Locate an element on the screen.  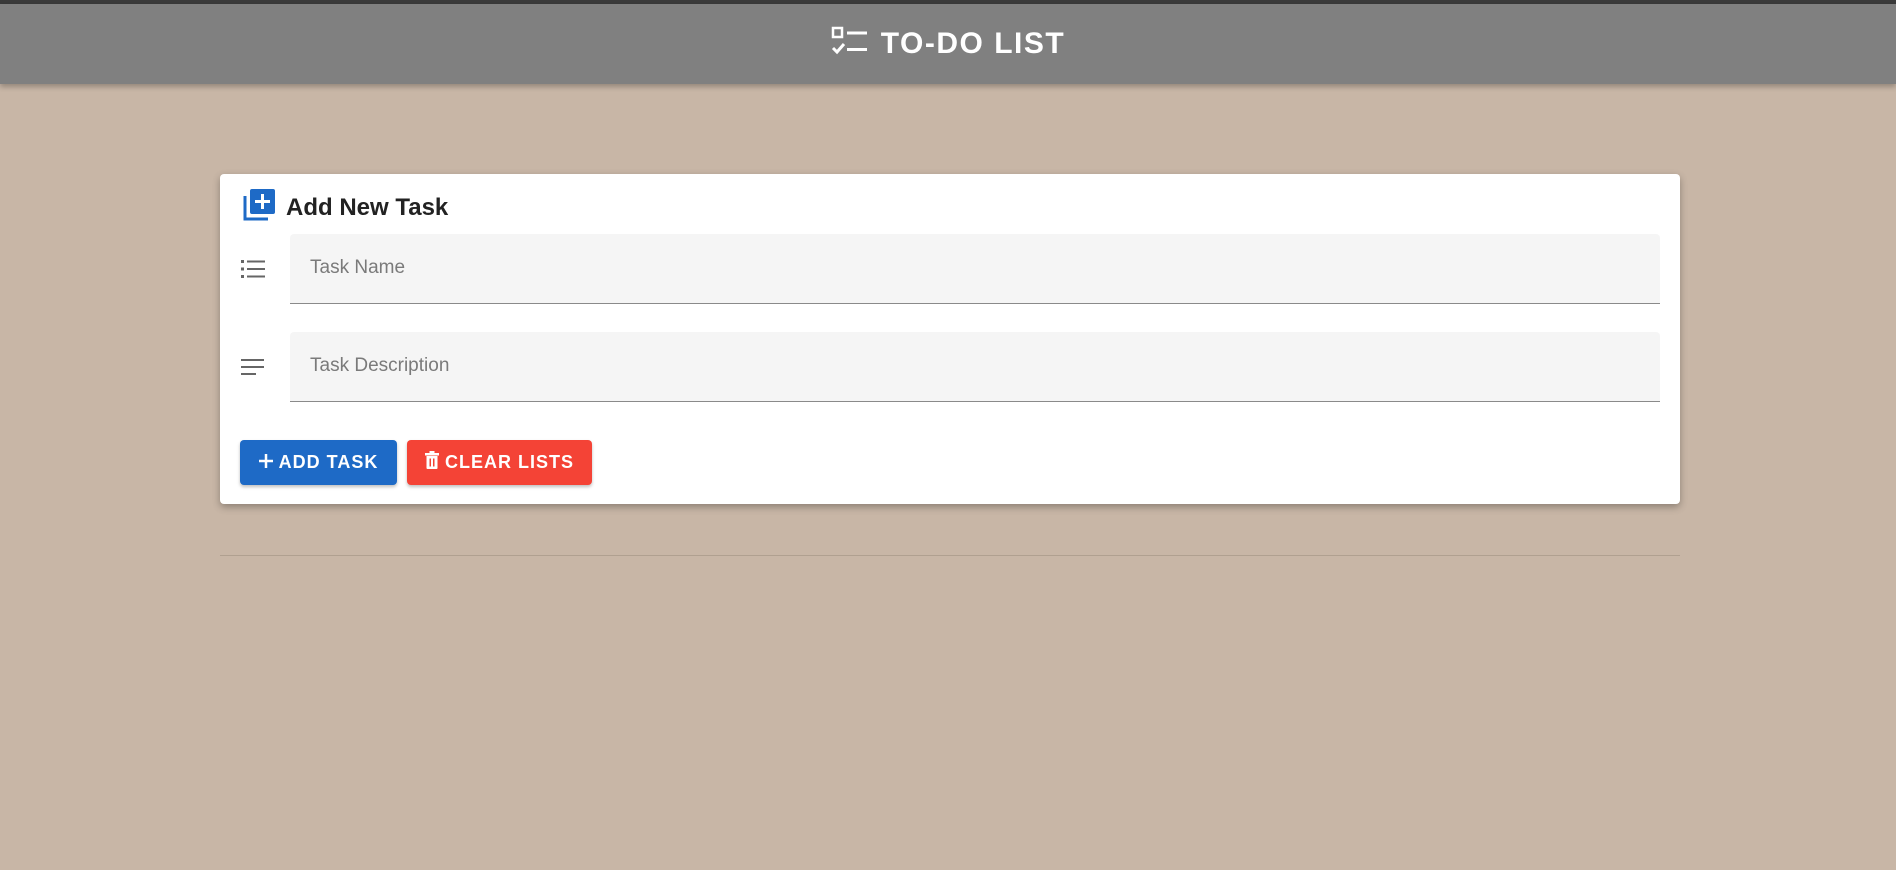
clear-lists-label: CLEAR LISTS is located at coordinates (509, 462).